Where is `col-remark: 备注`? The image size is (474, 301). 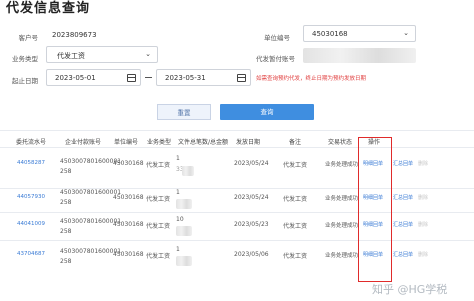 col-remark: 备注 is located at coordinates (294, 142).